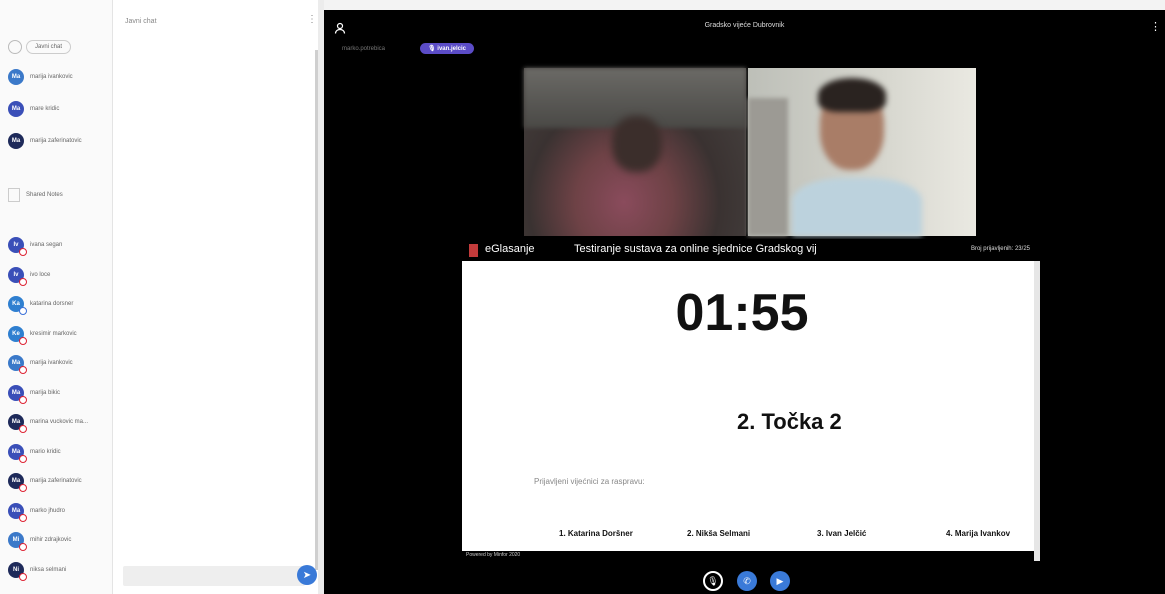 This screenshot has height=594, width=1165. I want to click on user-item: Ma marija bikic, so click(34, 393).